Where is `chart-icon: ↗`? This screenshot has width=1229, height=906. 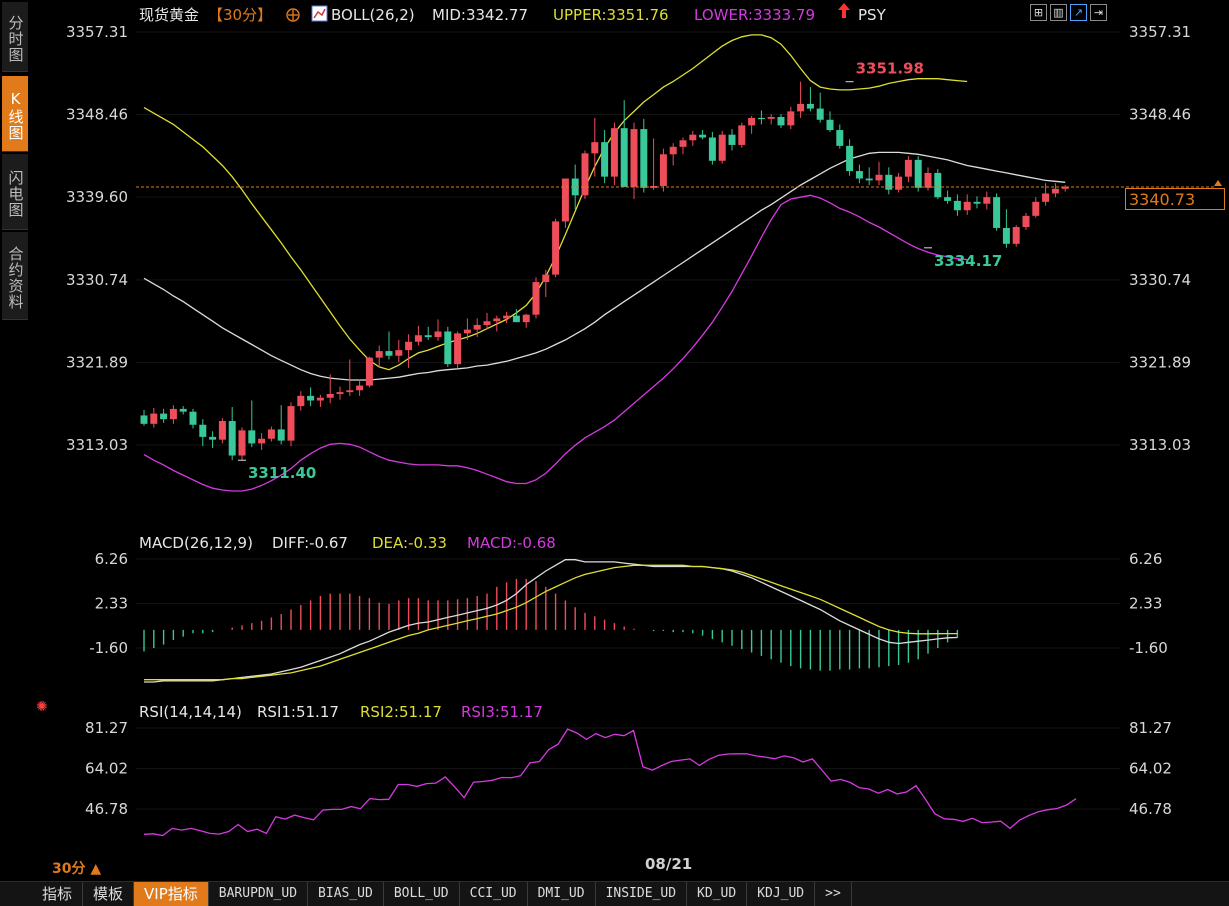 chart-icon: ↗ is located at coordinates (1078, 12).